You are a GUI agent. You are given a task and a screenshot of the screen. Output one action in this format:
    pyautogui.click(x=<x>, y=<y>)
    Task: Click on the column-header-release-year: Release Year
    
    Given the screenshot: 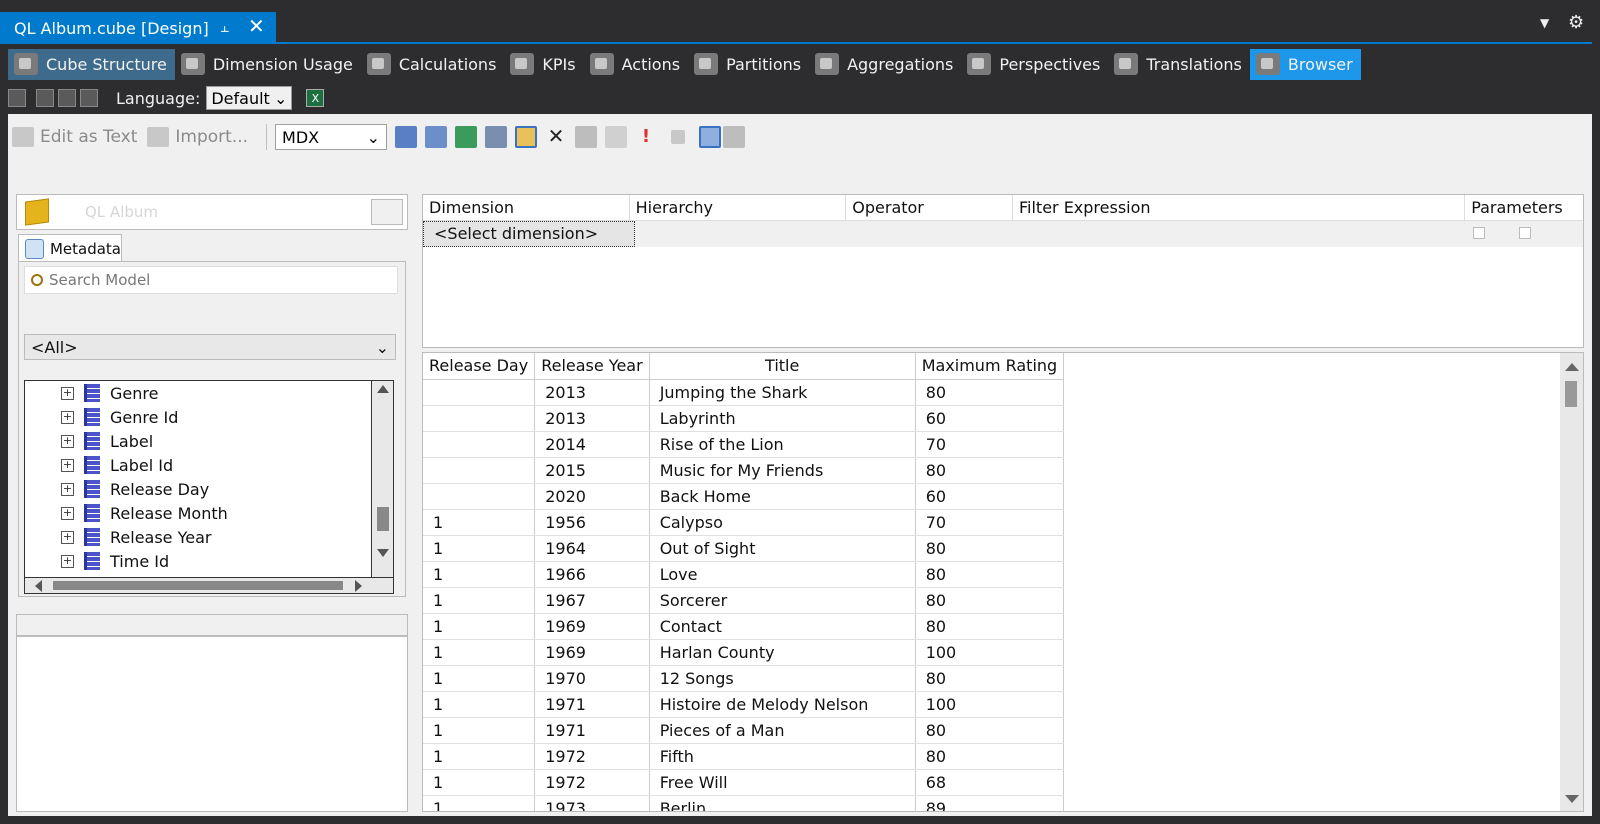 What is the action you would take?
    pyautogui.click(x=592, y=366)
    